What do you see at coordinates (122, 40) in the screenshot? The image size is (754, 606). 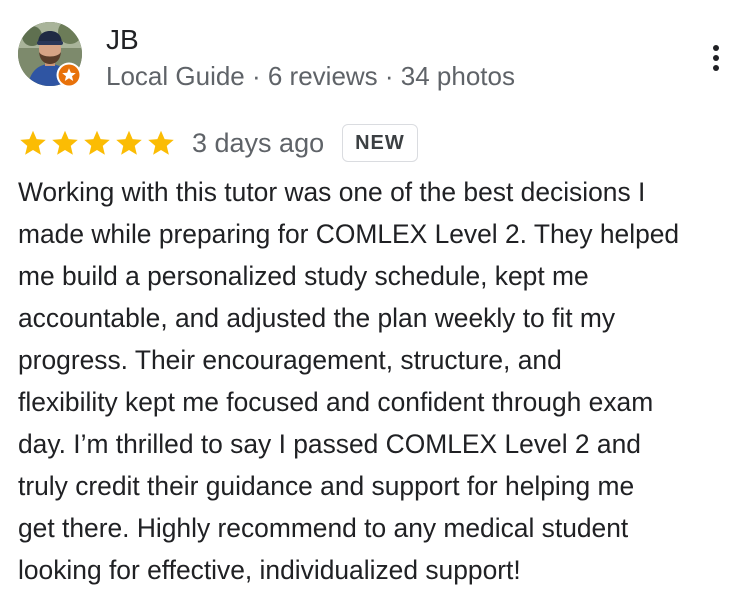 I see `reviewer-name: JB` at bounding box center [122, 40].